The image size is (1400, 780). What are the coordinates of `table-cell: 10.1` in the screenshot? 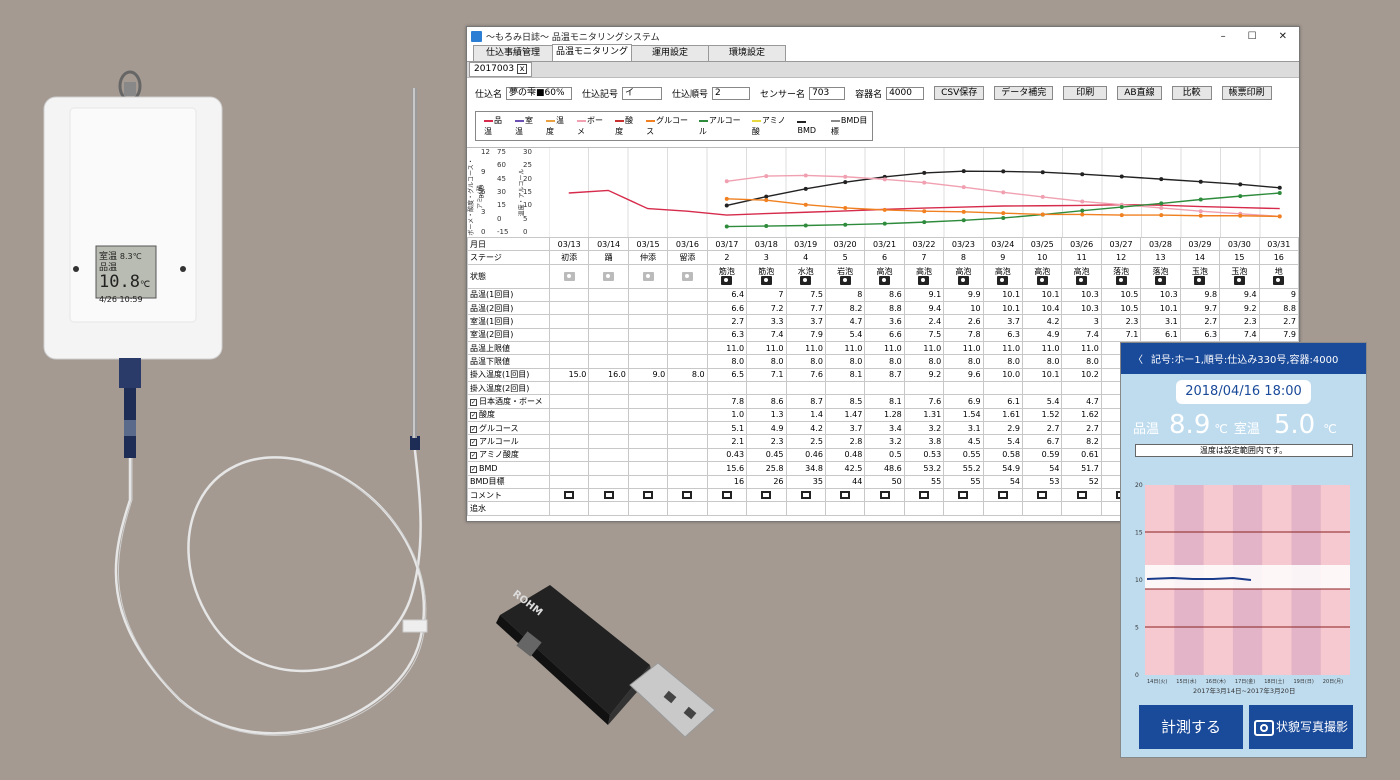 It's located at (1003, 295).